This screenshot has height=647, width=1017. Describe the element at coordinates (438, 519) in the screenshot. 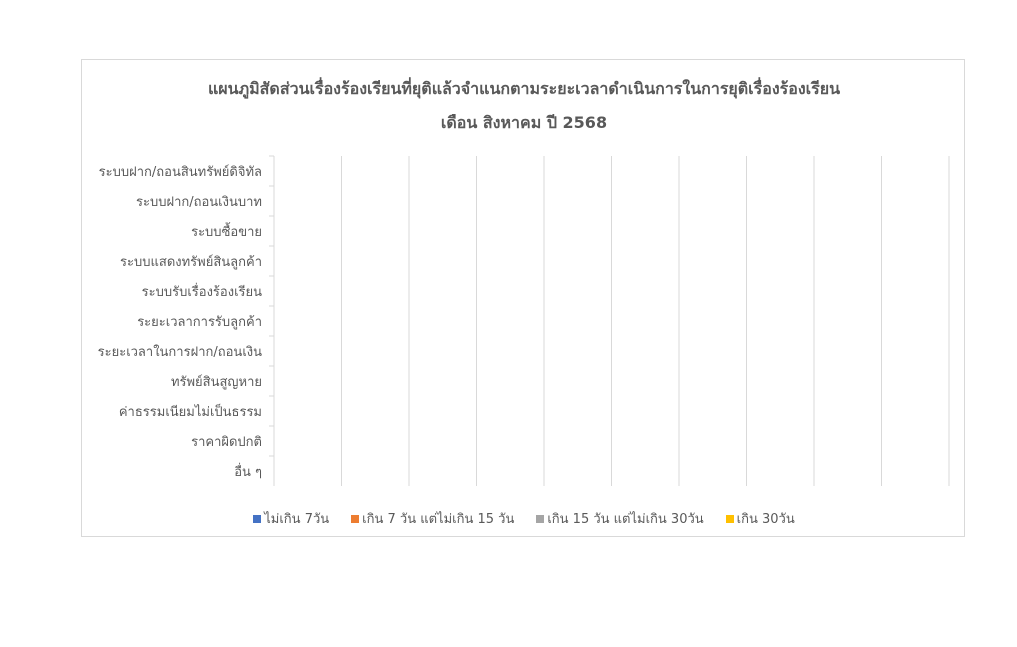

I see `legend-label: เกิน 7 วัน แต่ไม่เกิน 15 วัน` at that location.